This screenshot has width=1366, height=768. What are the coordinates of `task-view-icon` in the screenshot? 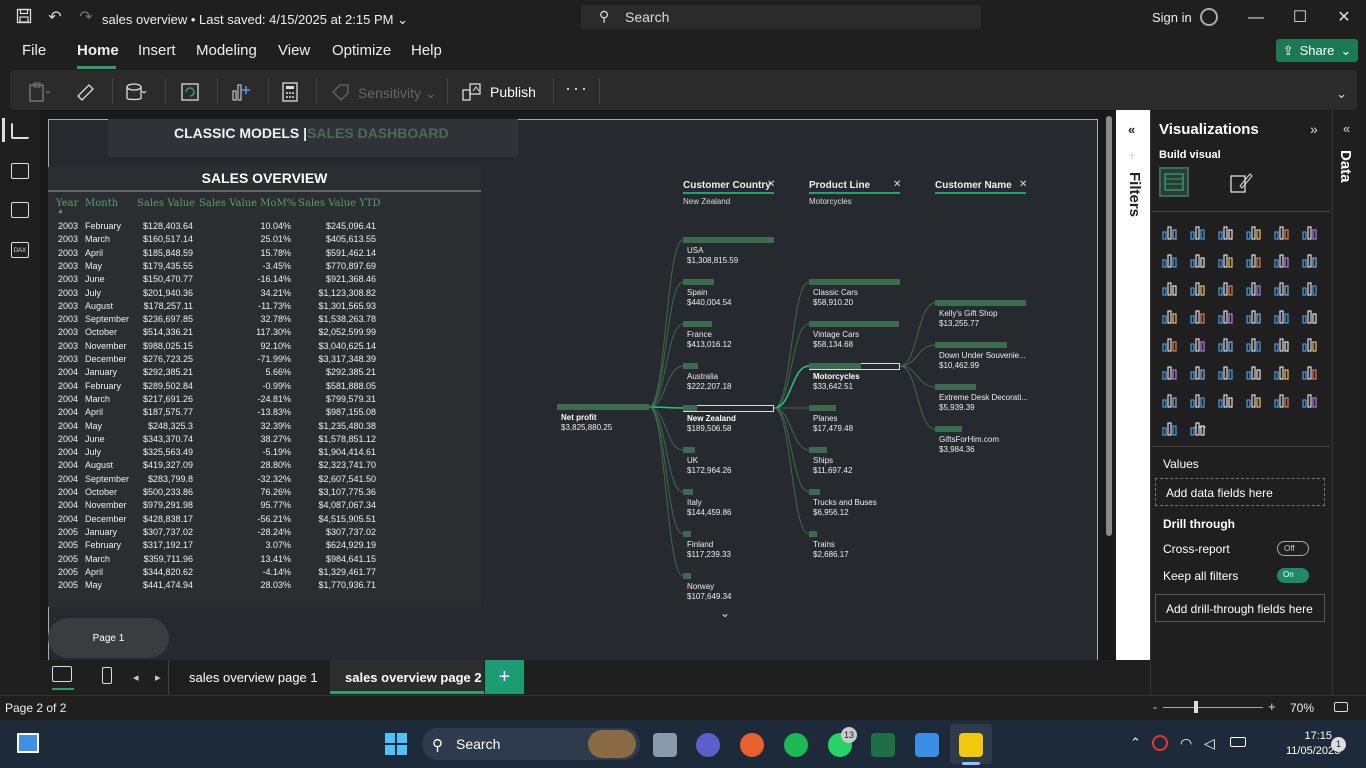 It's located at (665, 745).